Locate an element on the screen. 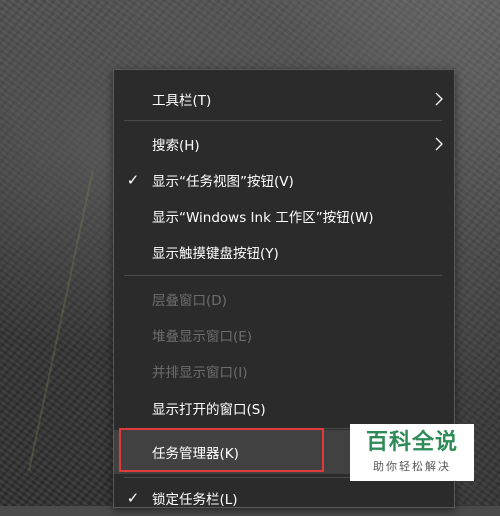 The image size is (500, 516). menu-item-label: 并排显示窗口(I) is located at coordinates (200, 373).